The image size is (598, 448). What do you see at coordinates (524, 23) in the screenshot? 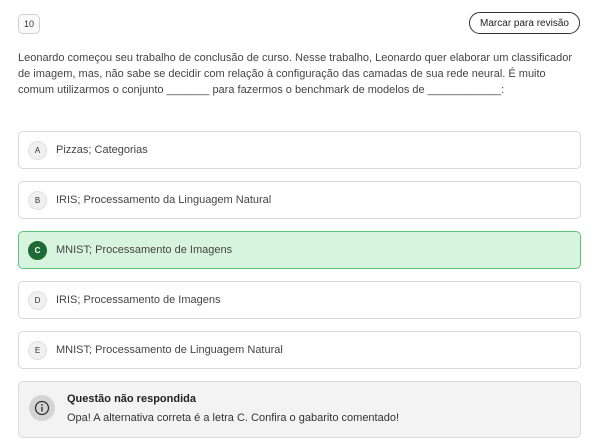
I see `mark-for-review-button: Marcar para revisão` at bounding box center [524, 23].